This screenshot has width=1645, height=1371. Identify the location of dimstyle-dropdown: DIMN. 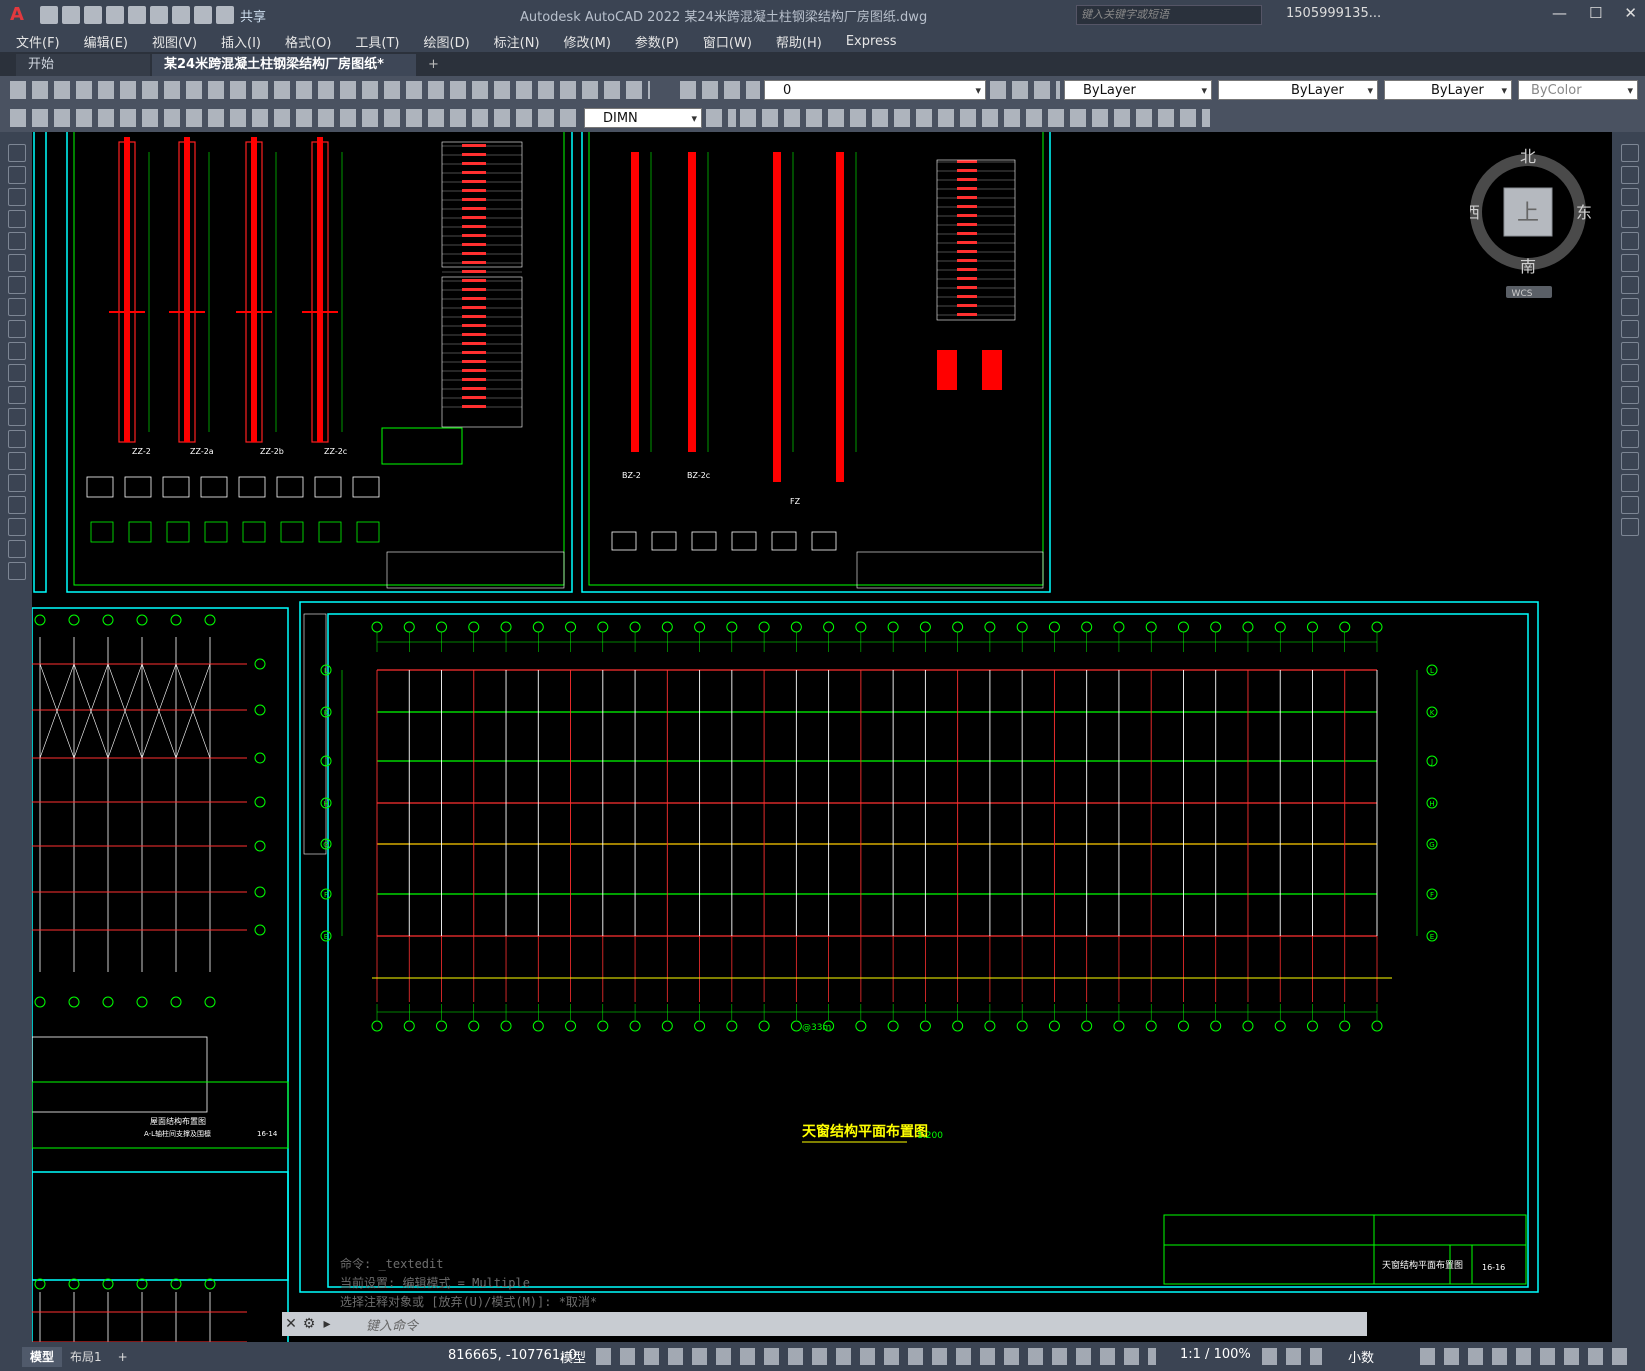
(643, 118).